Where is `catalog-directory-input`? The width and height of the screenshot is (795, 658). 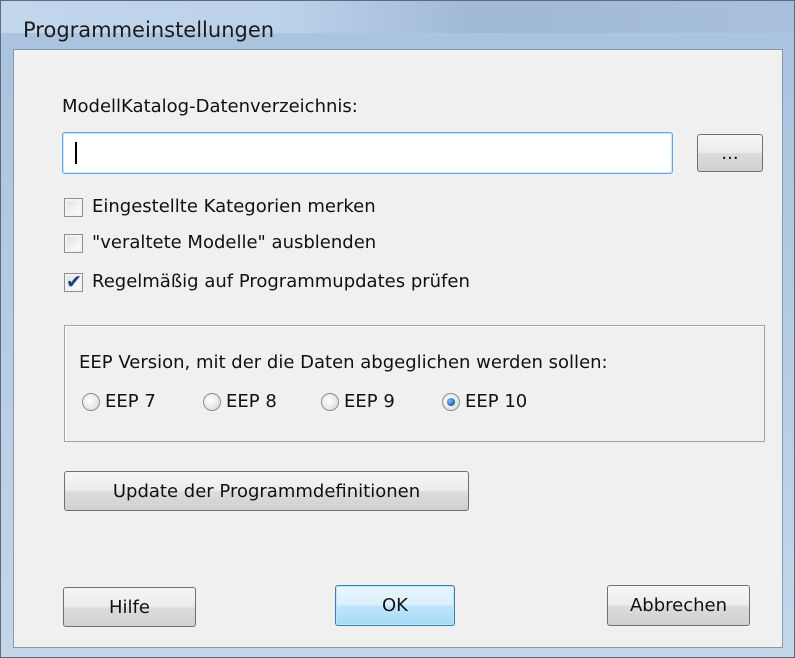
catalog-directory-input is located at coordinates (367, 153).